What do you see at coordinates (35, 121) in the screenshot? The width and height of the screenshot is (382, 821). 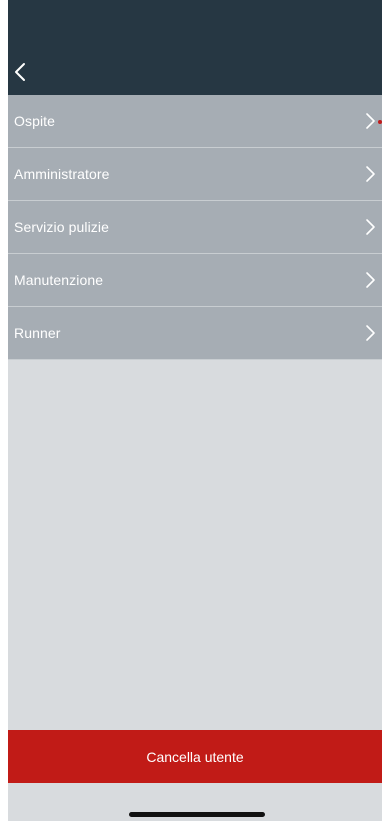 I see `list-item-label: Ospite` at bounding box center [35, 121].